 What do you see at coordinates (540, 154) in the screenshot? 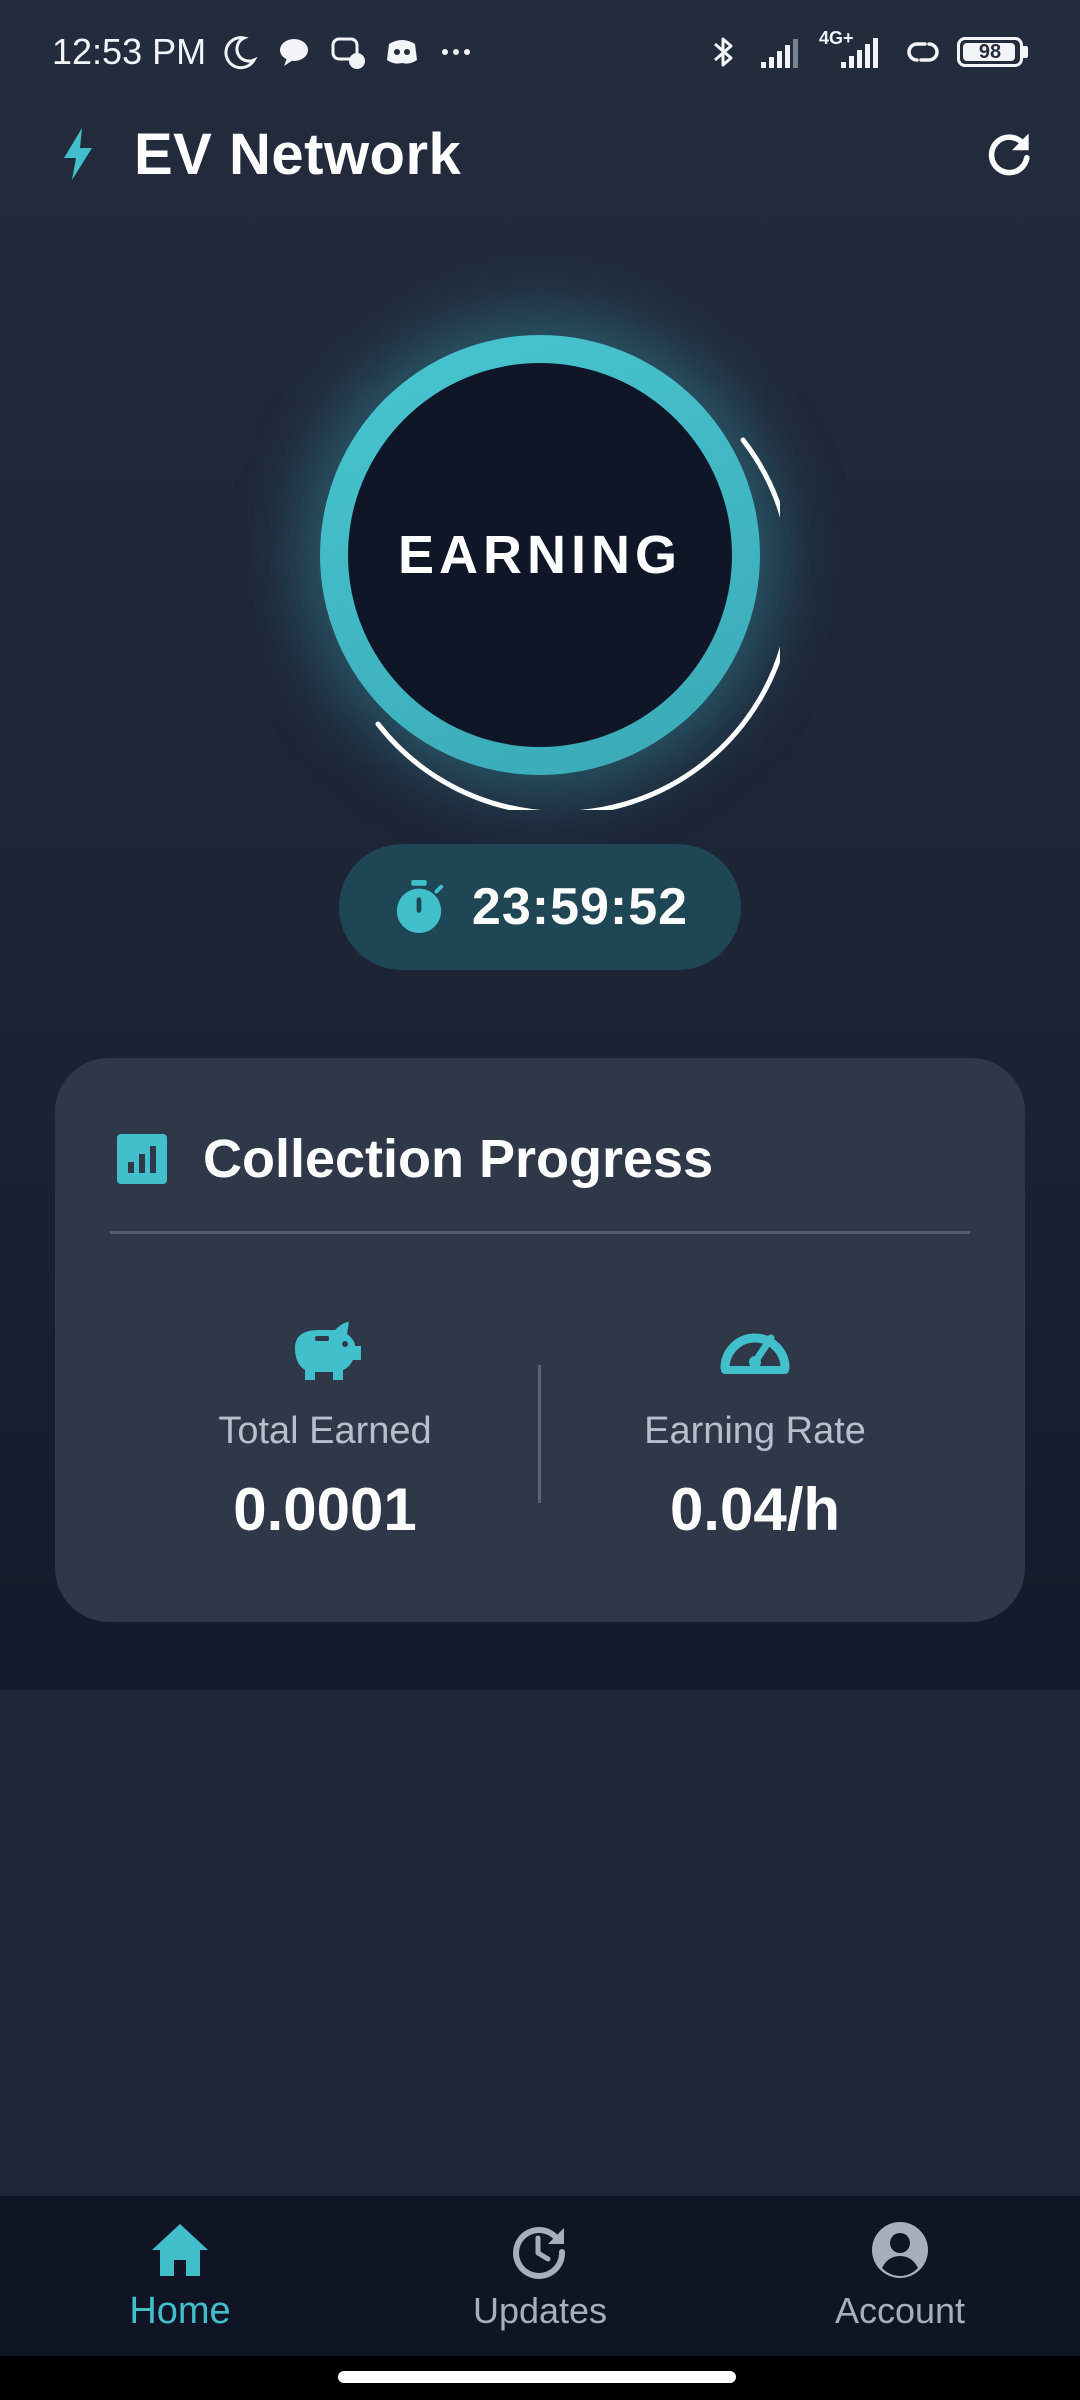
I see `app-header: EV Network` at bounding box center [540, 154].